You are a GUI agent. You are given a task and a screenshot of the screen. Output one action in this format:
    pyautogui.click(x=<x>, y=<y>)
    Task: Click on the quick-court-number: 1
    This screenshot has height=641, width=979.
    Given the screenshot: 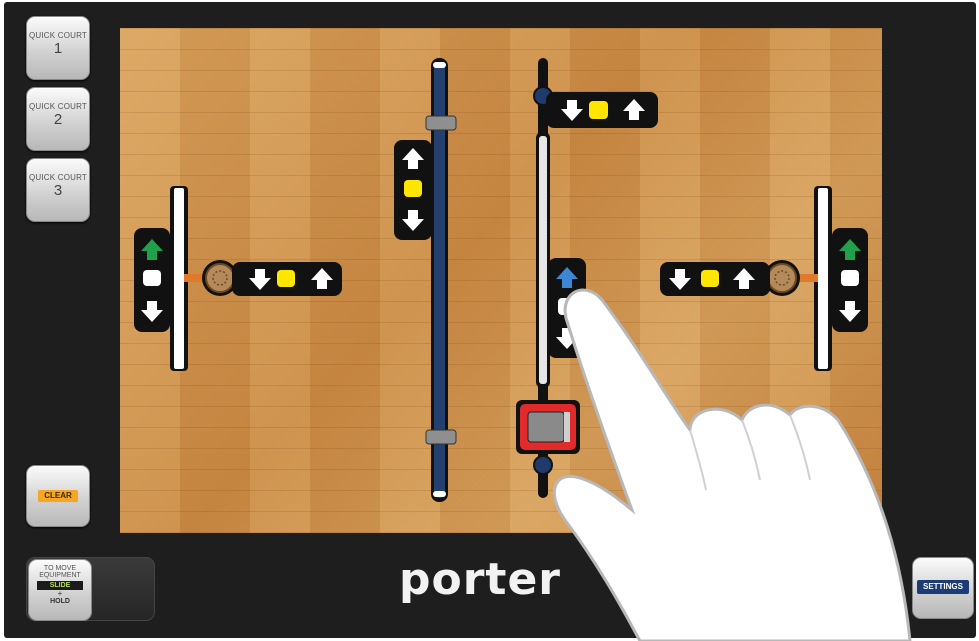 What is the action you would take?
    pyautogui.click(x=58, y=48)
    